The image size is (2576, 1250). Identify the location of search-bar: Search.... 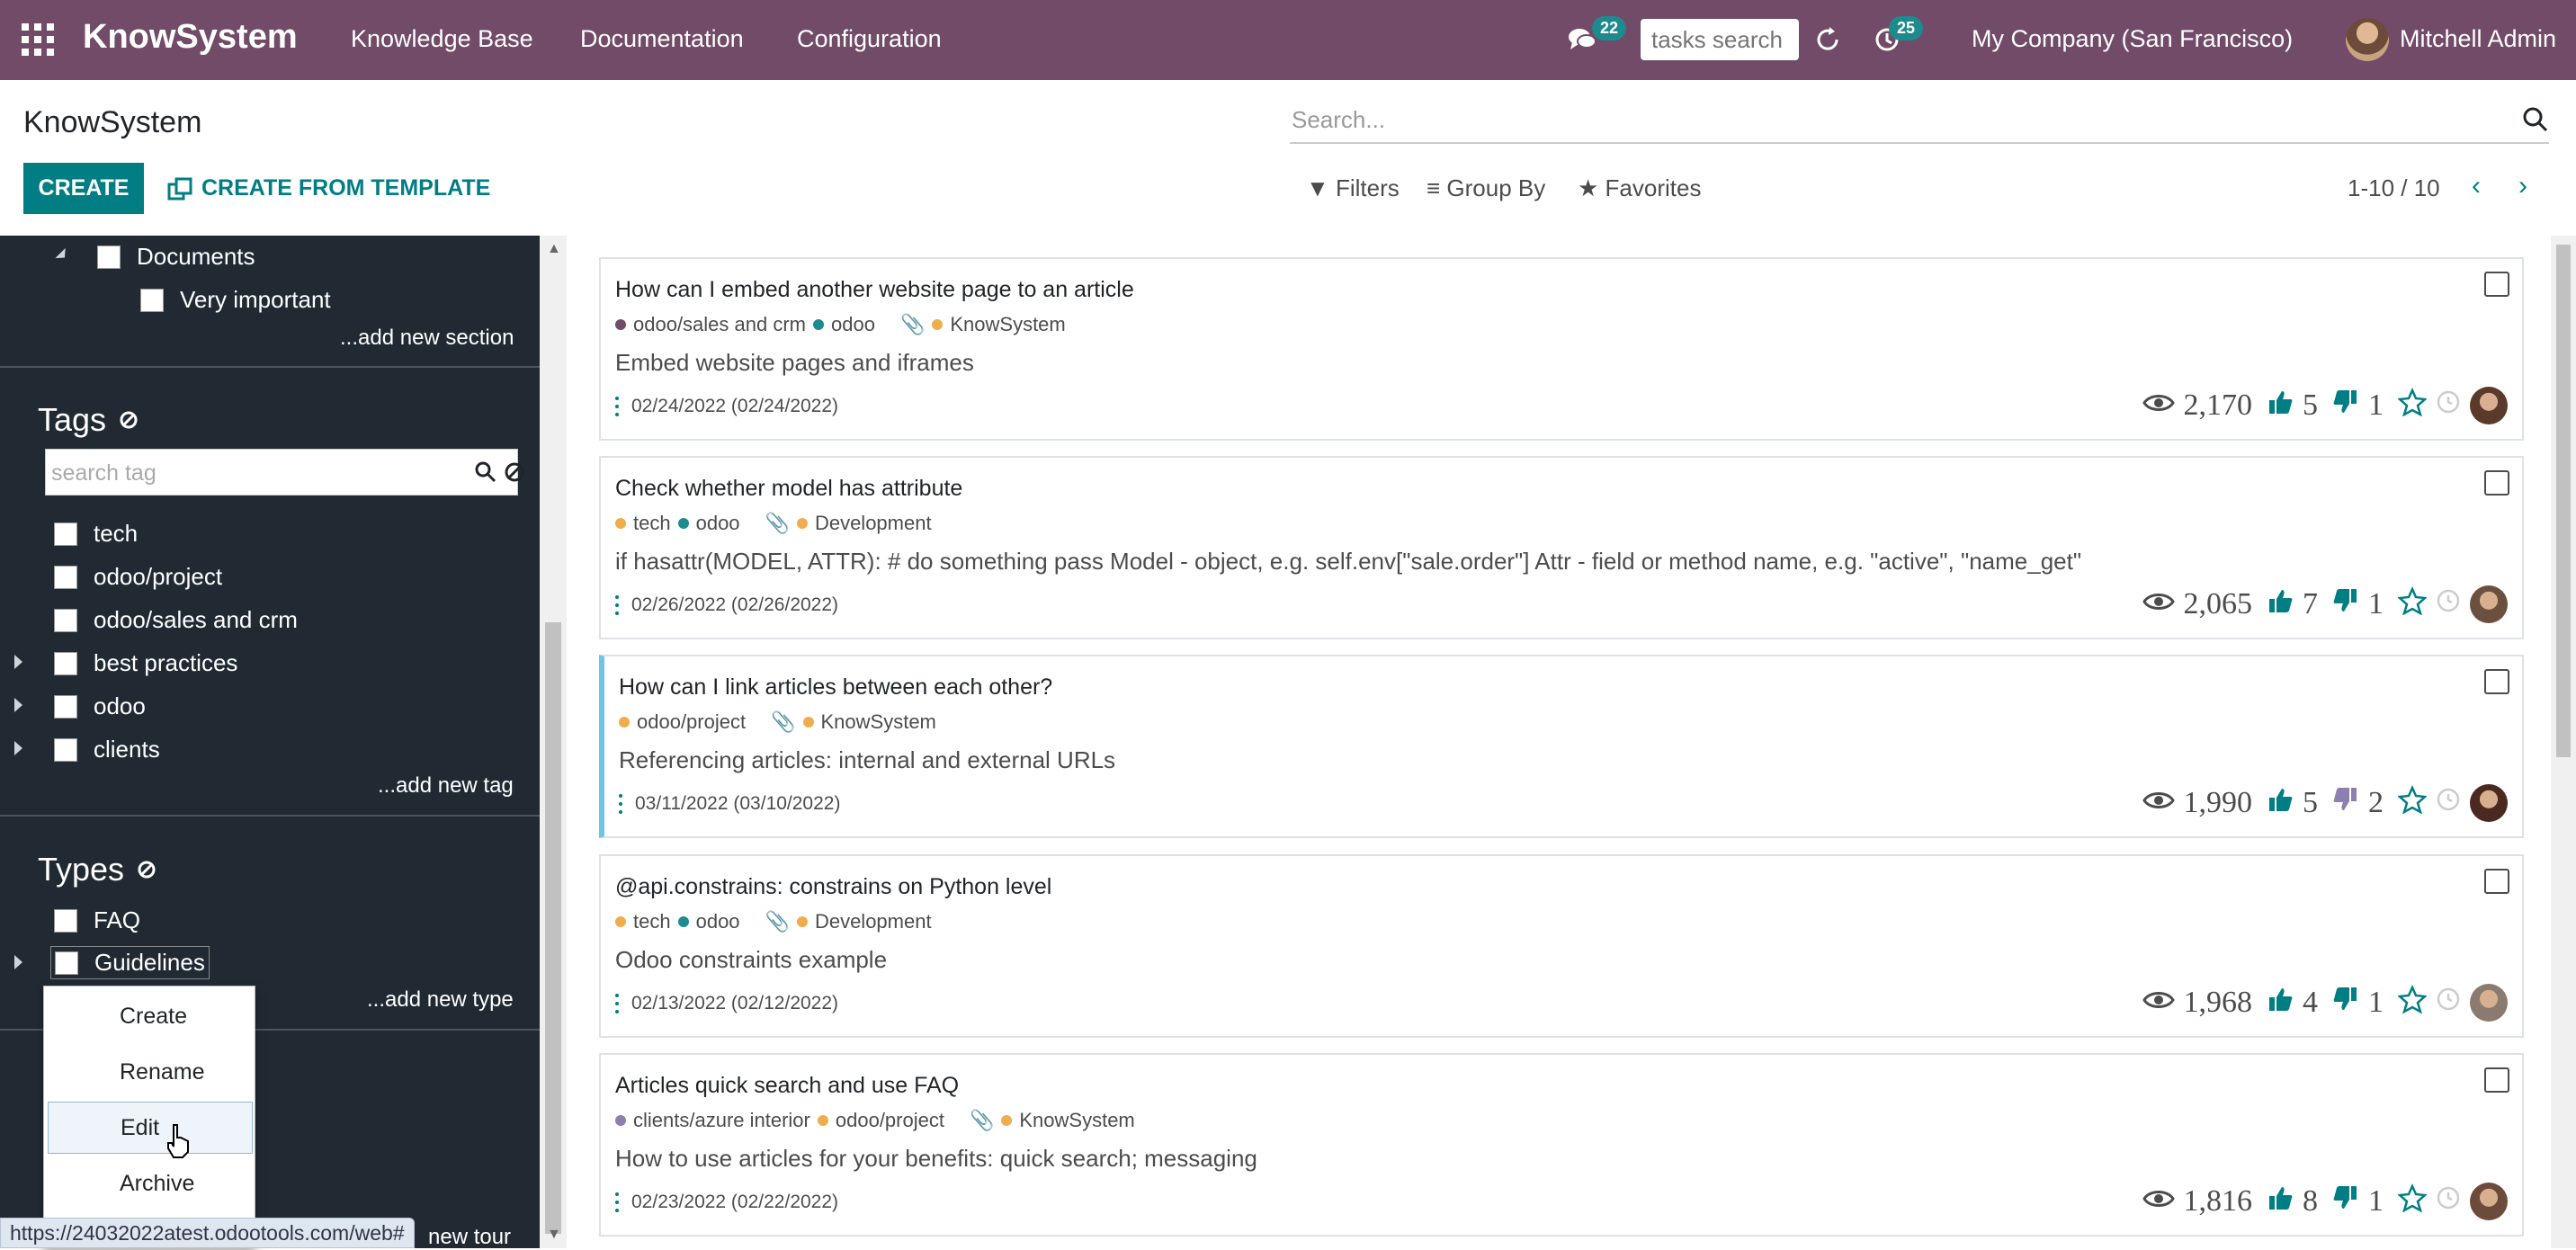
(1919, 120).